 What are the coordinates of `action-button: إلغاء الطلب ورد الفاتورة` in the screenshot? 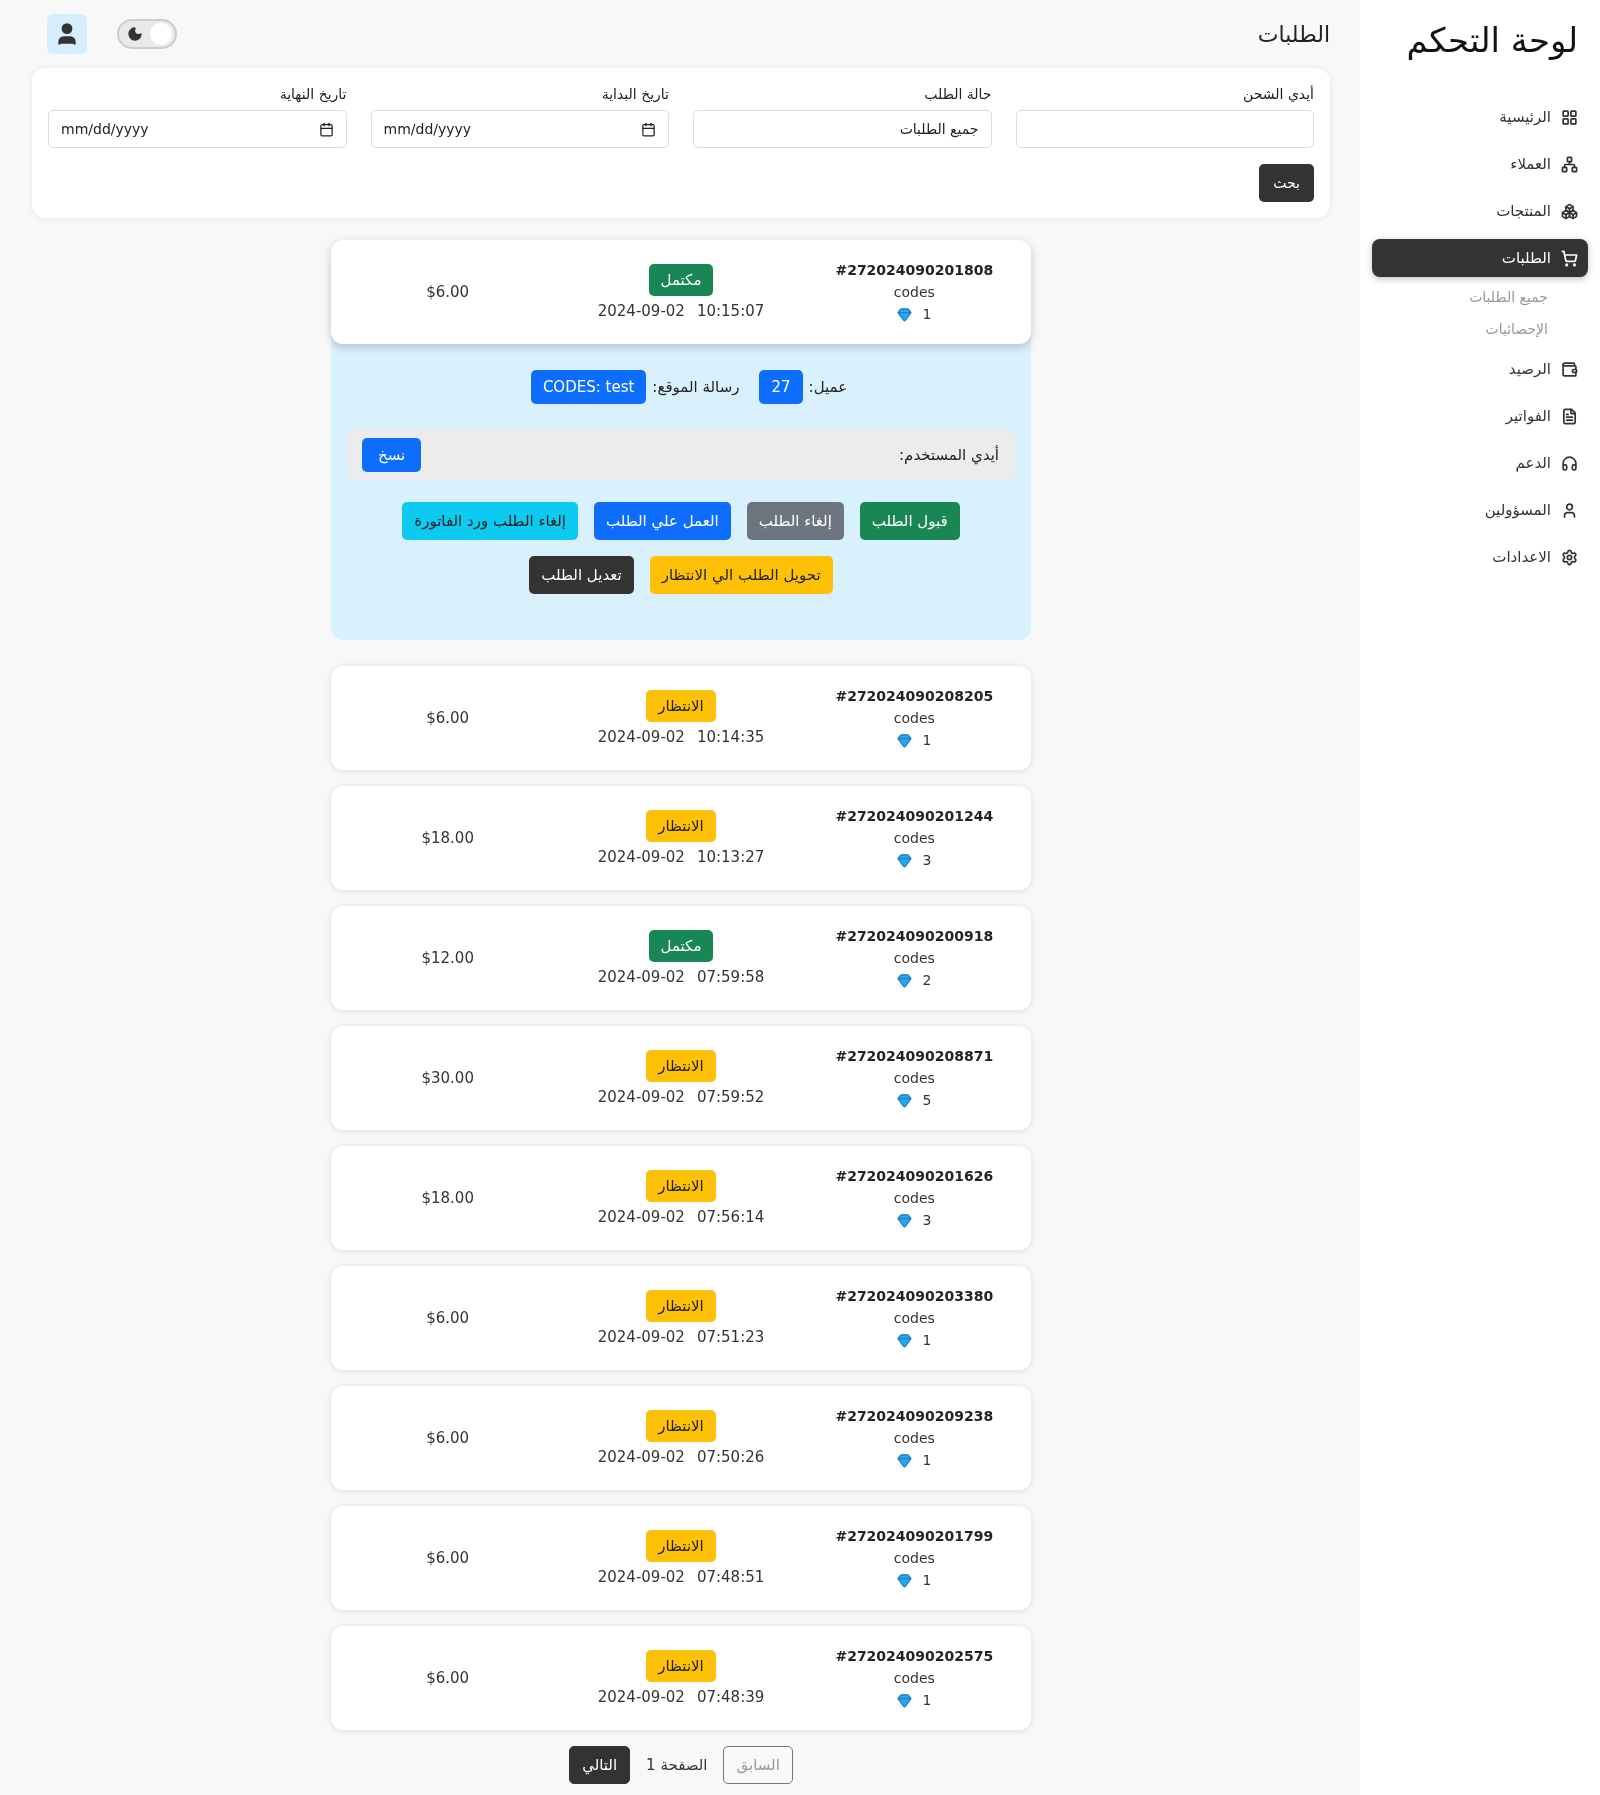 It's located at (490, 521).